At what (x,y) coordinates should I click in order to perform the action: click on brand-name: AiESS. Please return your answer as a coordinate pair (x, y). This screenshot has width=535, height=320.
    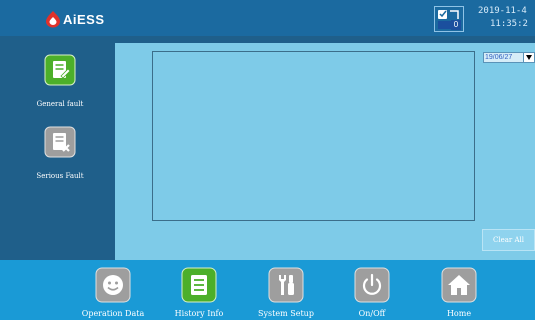
    Looking at the image, I should click on (84, 19).